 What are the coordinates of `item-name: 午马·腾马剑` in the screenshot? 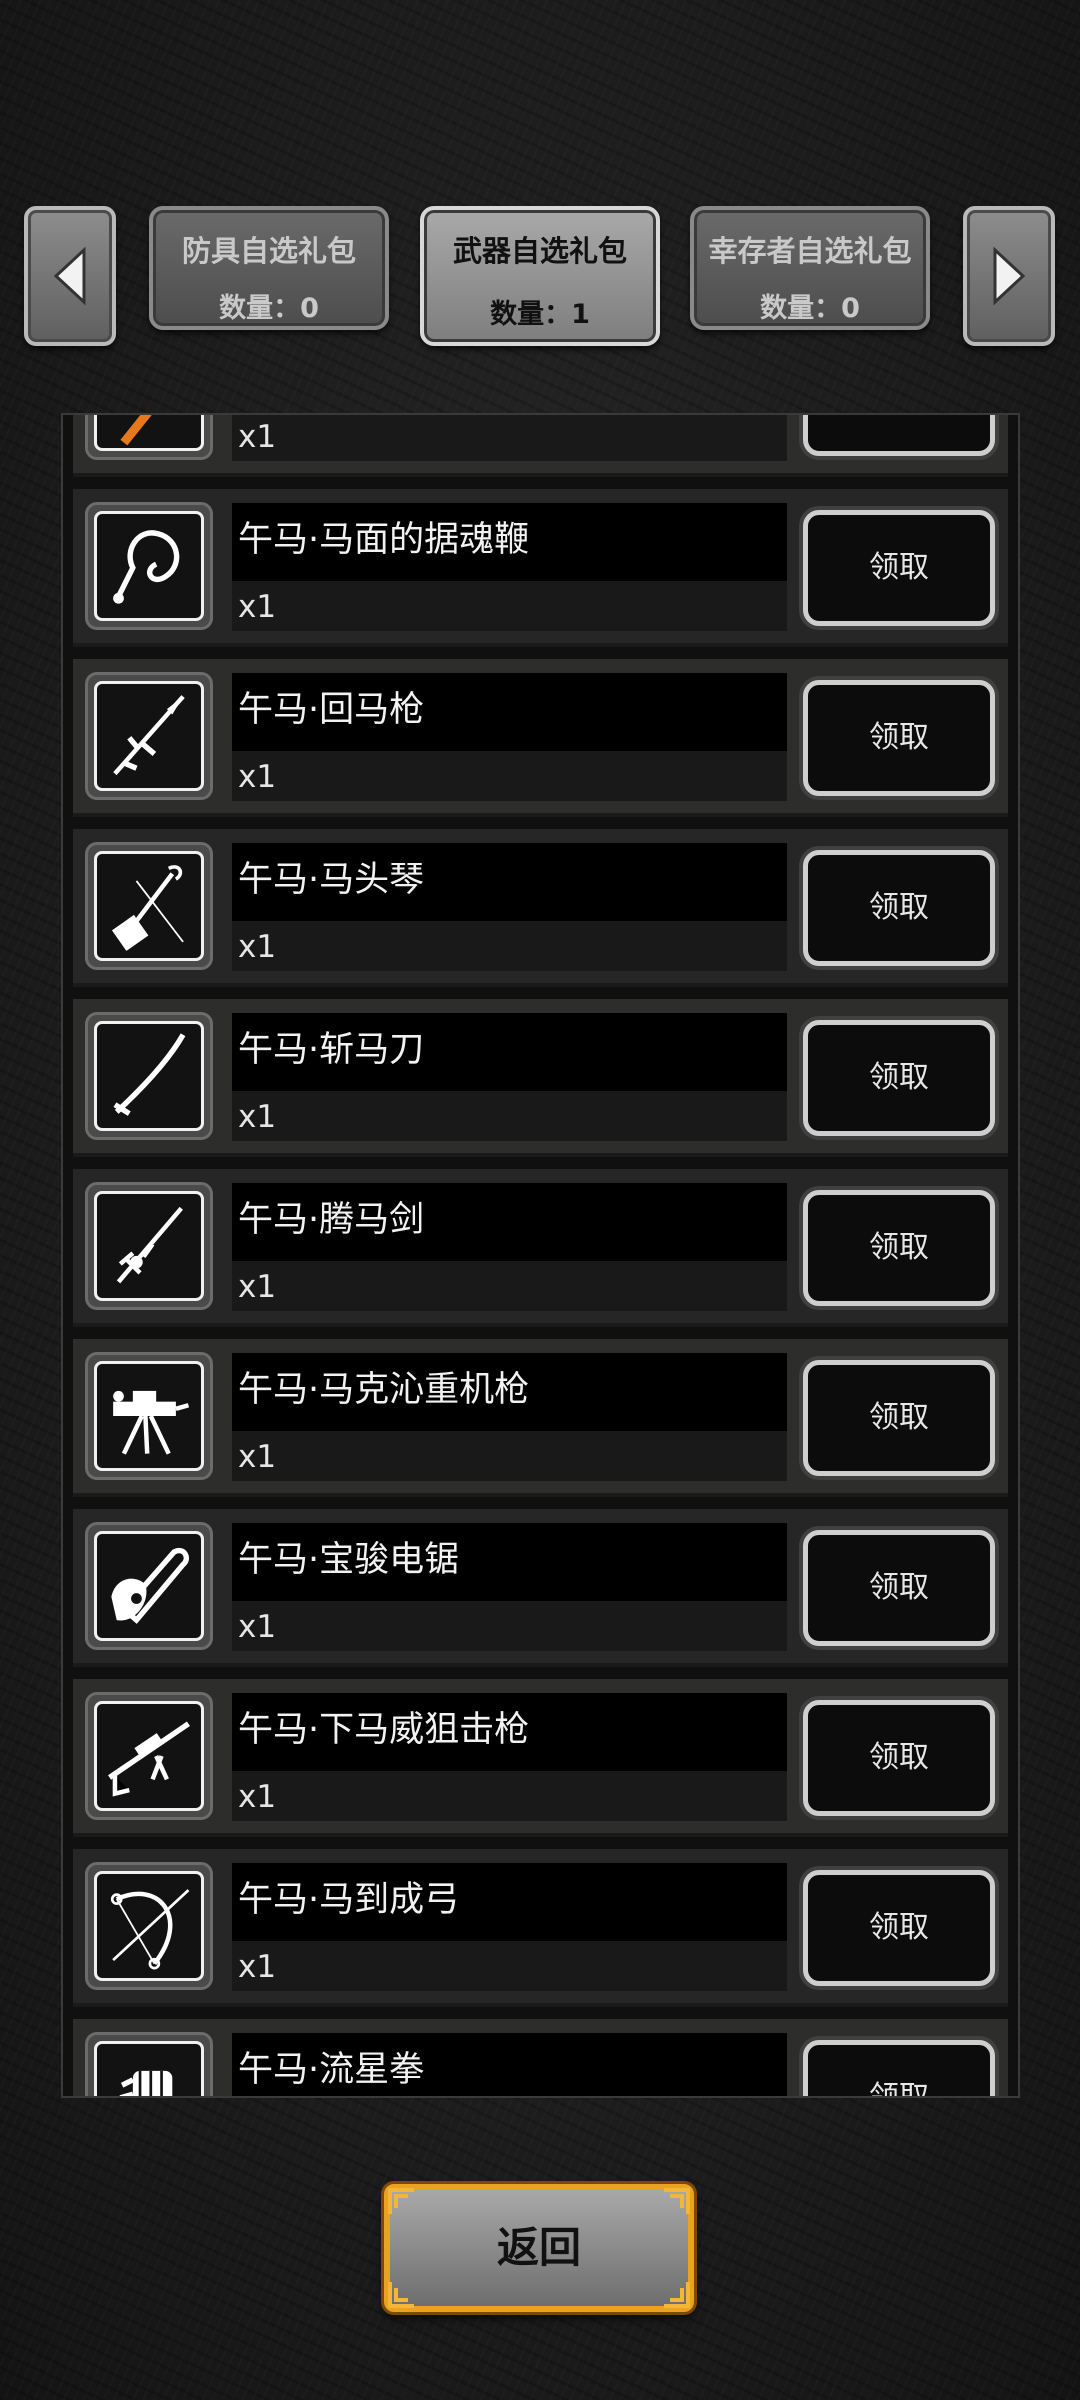 It's located at (331, 1220).